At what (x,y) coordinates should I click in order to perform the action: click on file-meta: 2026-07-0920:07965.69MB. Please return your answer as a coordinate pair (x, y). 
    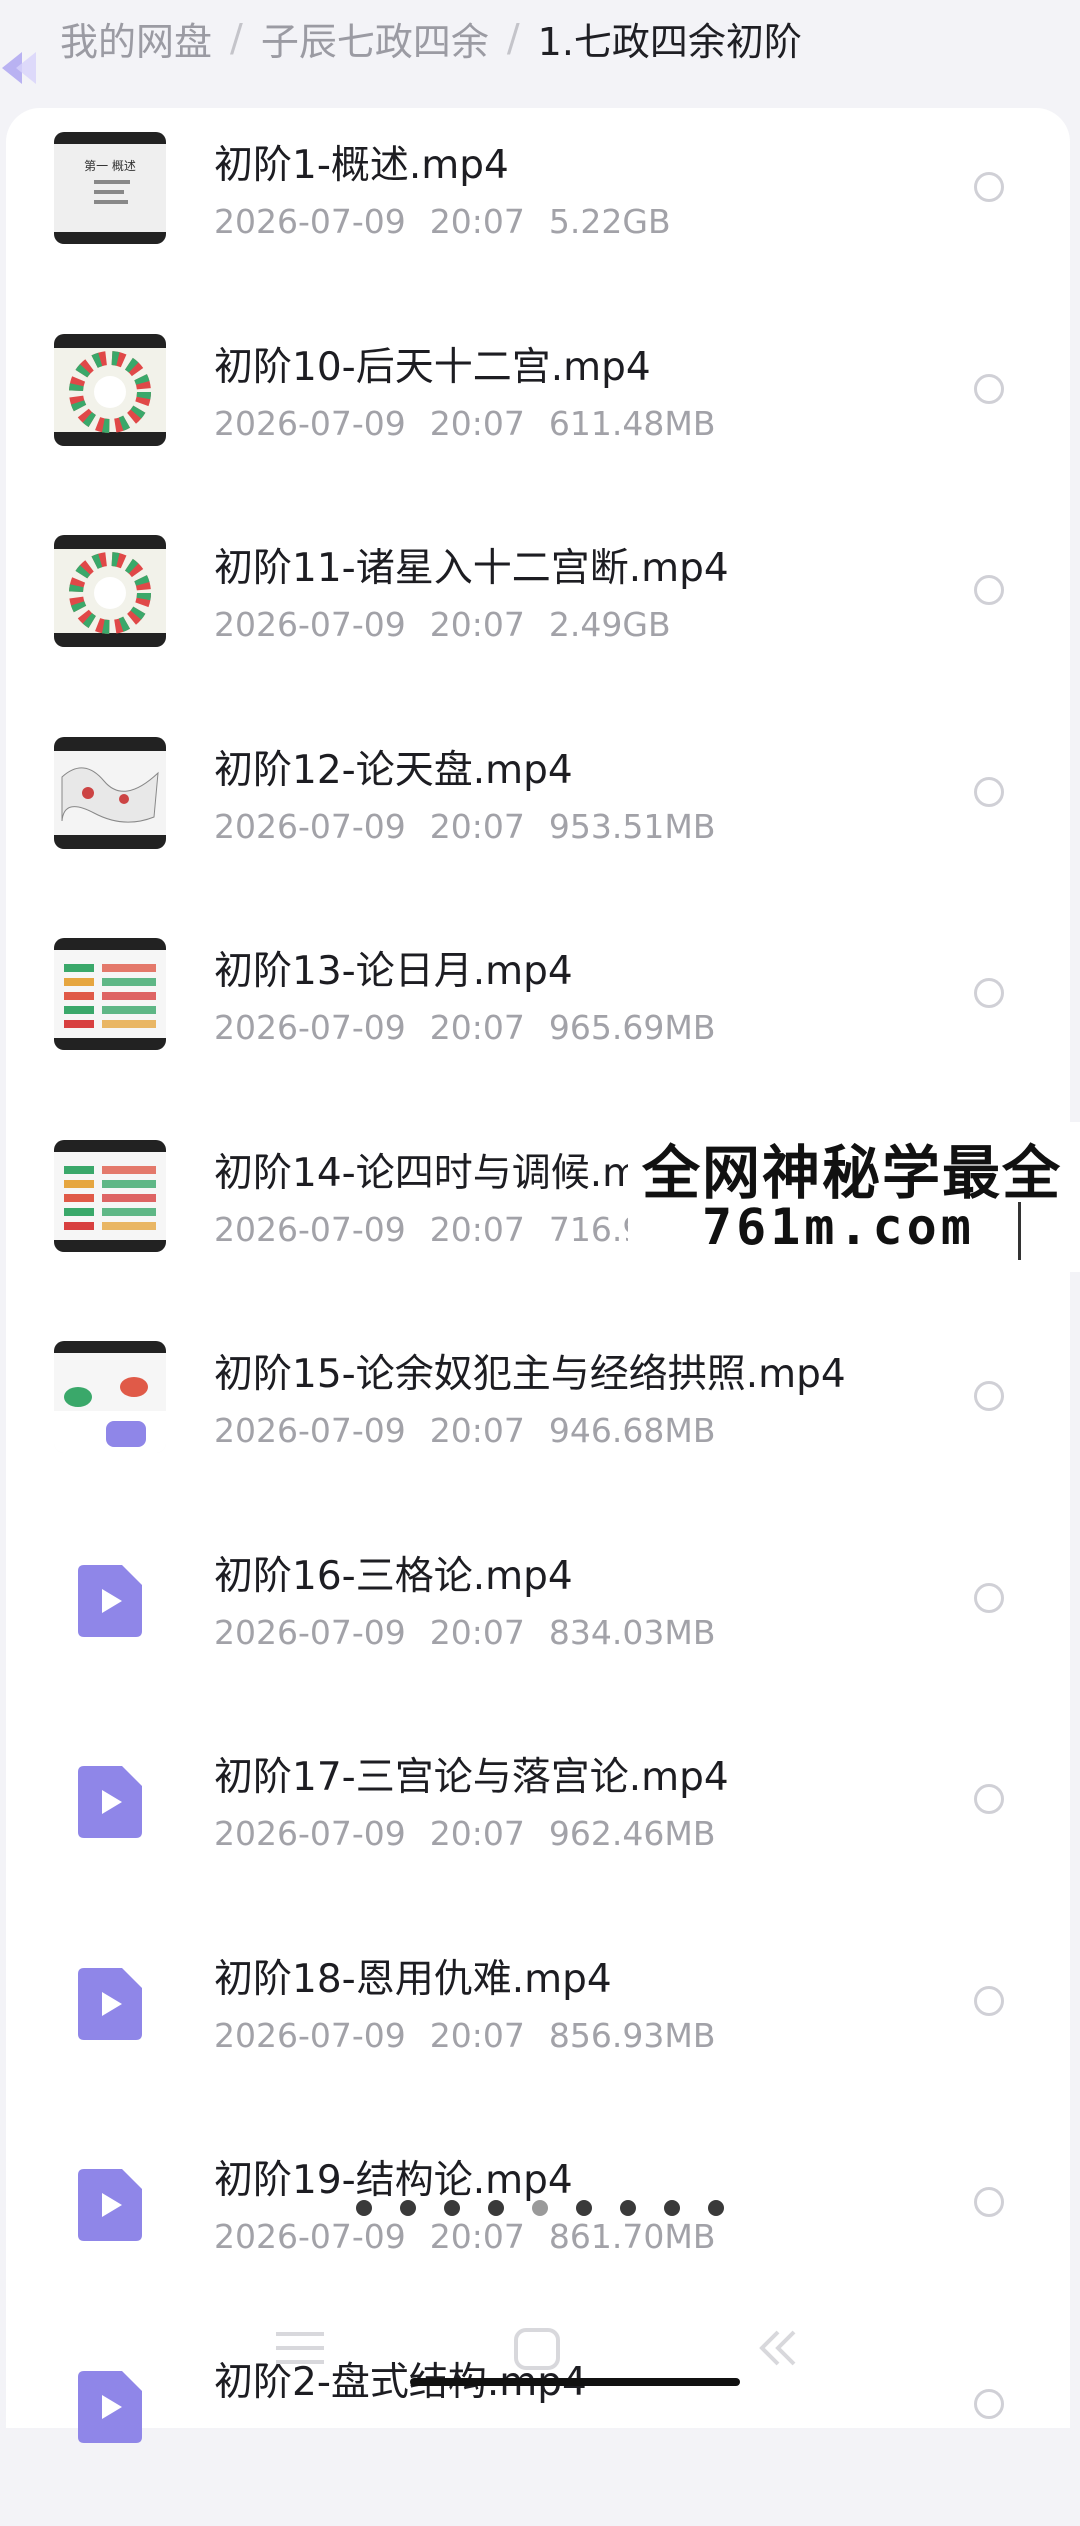
    Looking at the image, I should click on (476, 1027).